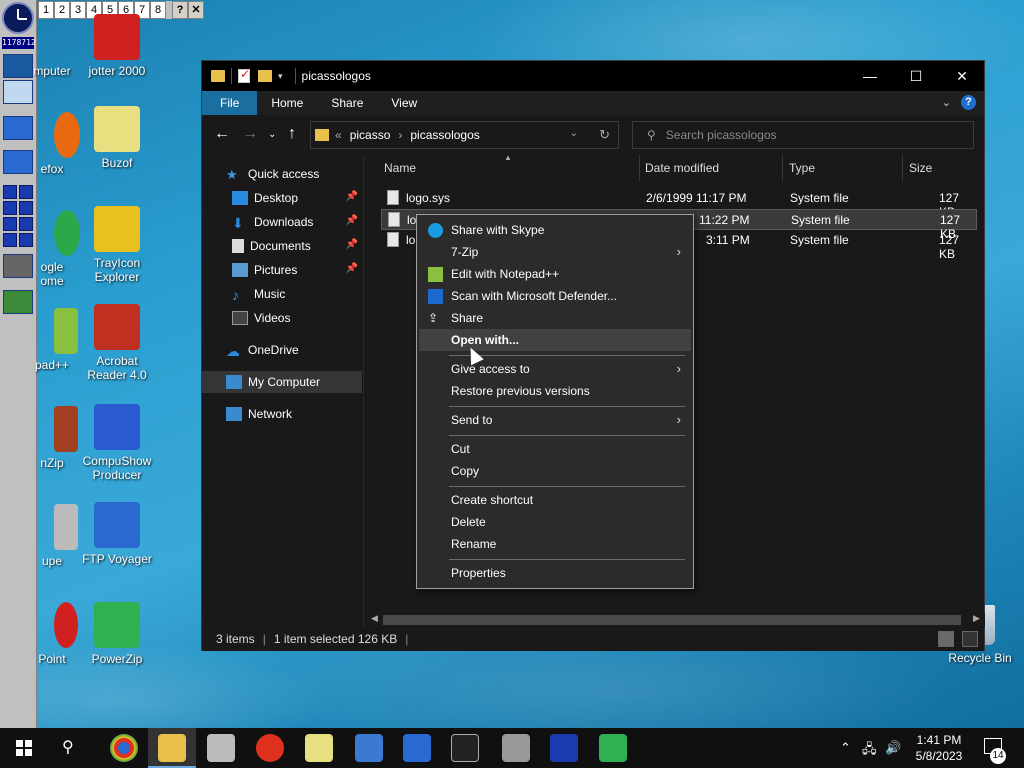 The image size is (1024, 768). I want to click on picture-icon, so click(240, 270).